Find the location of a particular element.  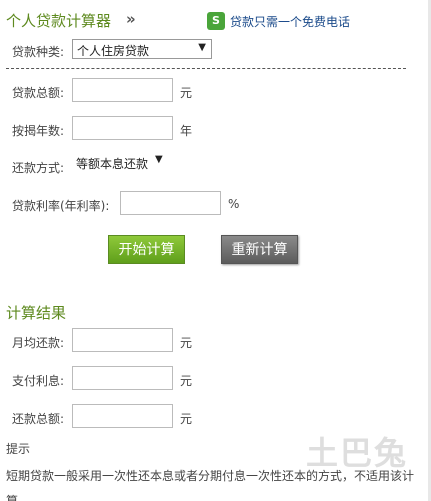

repayment-method-label: 还款方式: is located at coordinates (38, 168).